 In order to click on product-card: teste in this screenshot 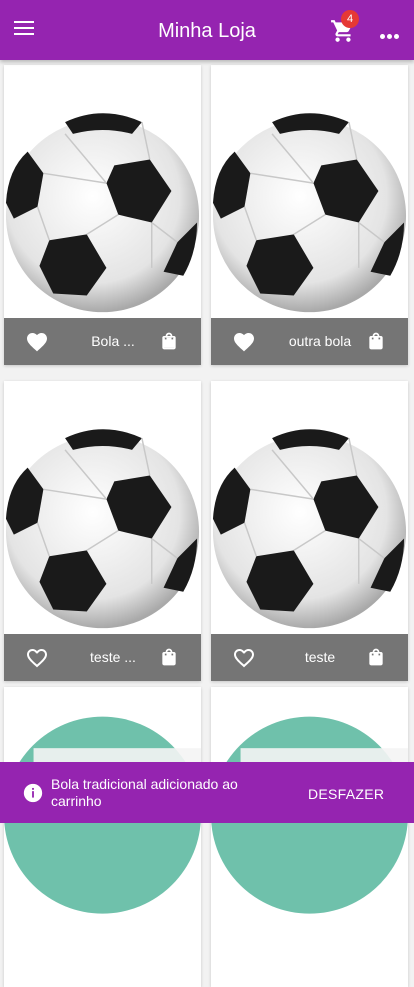, I will do `click(309, 531)`.